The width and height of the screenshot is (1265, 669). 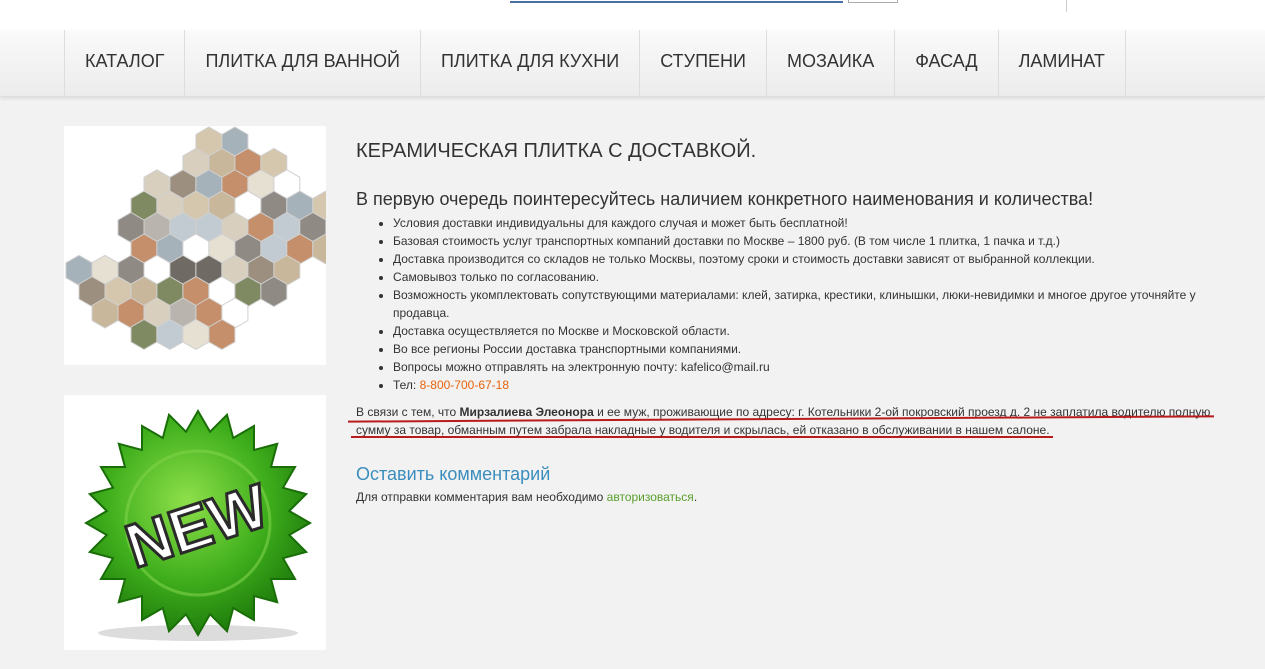 I want to click on search-button, so click(x=873, y=1).